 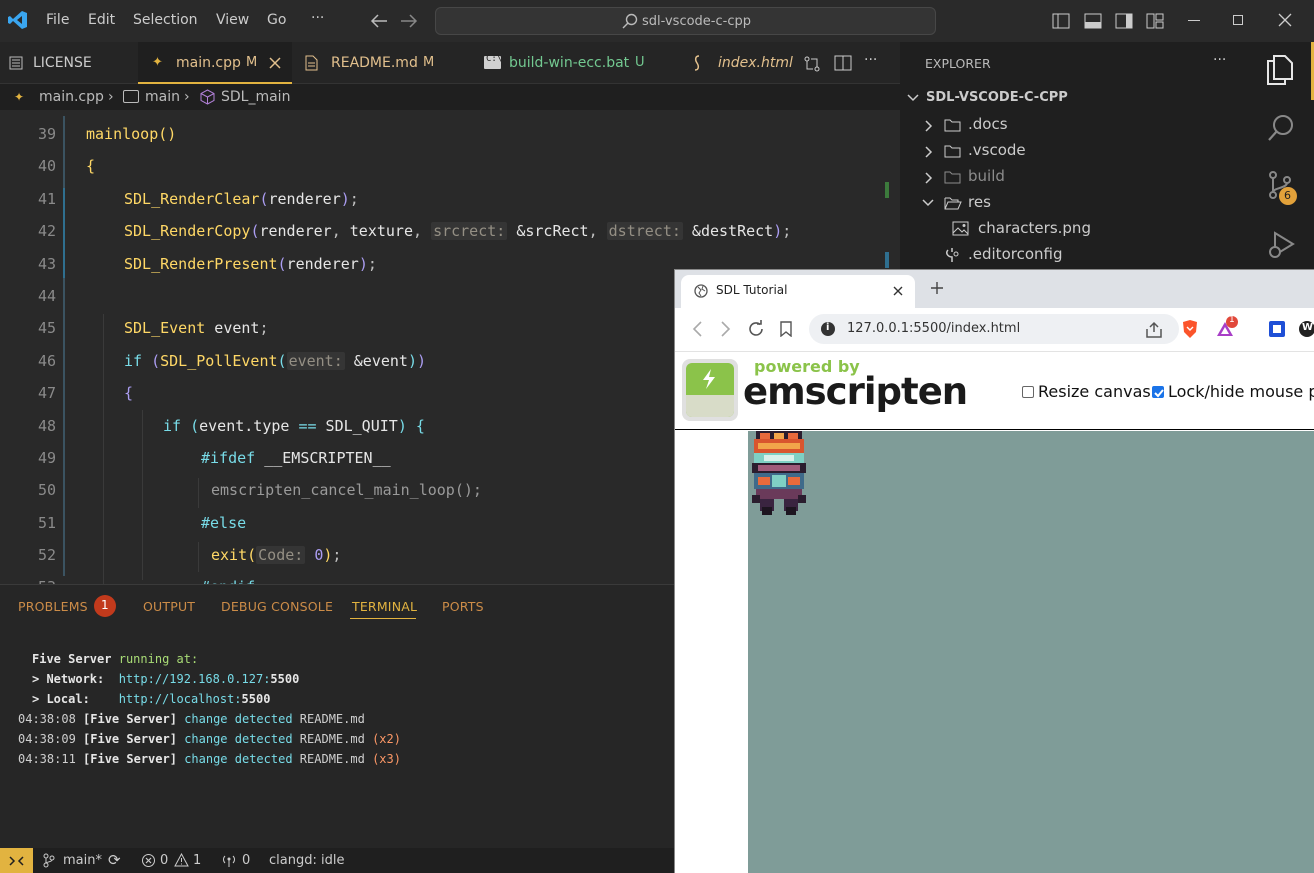 I want to click on editor-more-button: ···, so click(x=870, y=60).